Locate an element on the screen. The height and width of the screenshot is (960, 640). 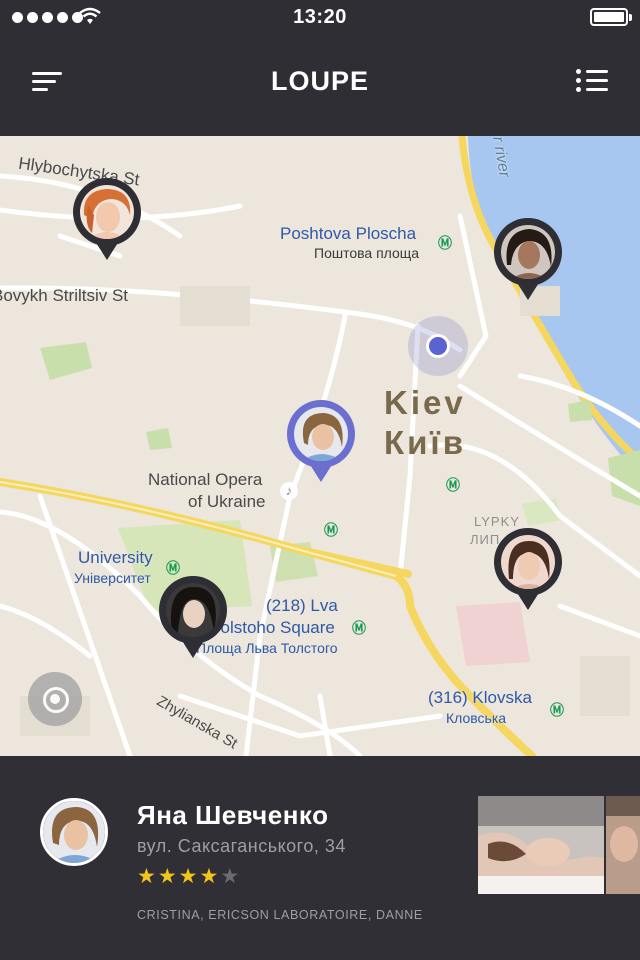
list-icon is located at coordinates (578, 71).